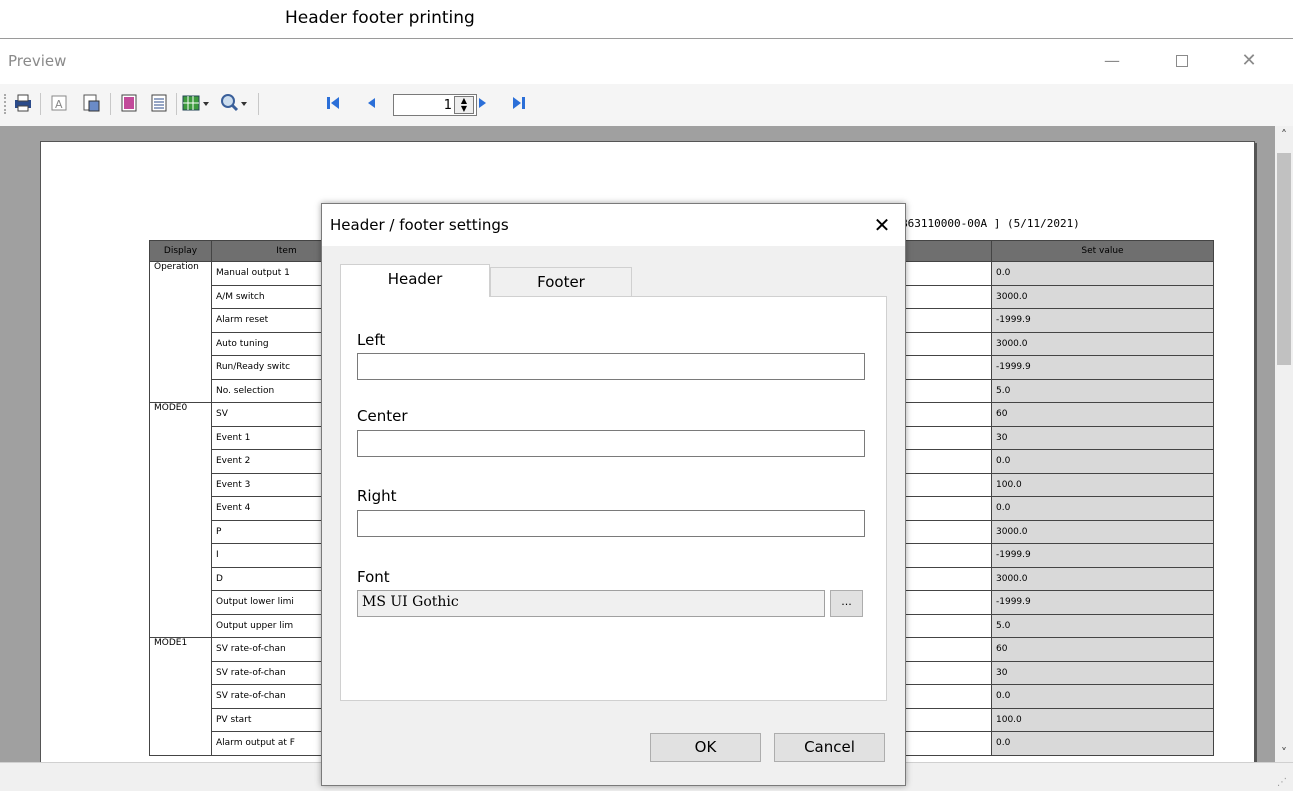 The height and width of the screenshot is (791, 1293). What do you see at coordinates (1282, 782) in the screenshot?
I see `resize-grip-icon: ⋰` at bounding box center [1282, 782].